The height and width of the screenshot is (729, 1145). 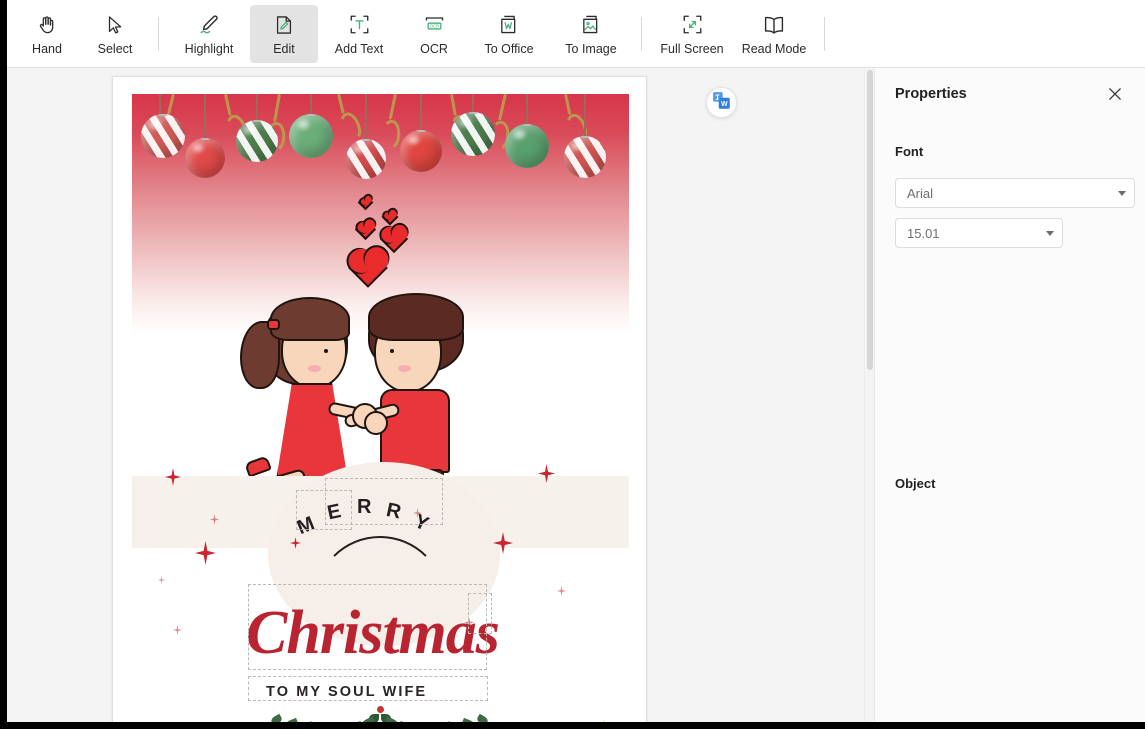 I want to click on tool-read-mode: Read Mode, so click(x=774, y=34).